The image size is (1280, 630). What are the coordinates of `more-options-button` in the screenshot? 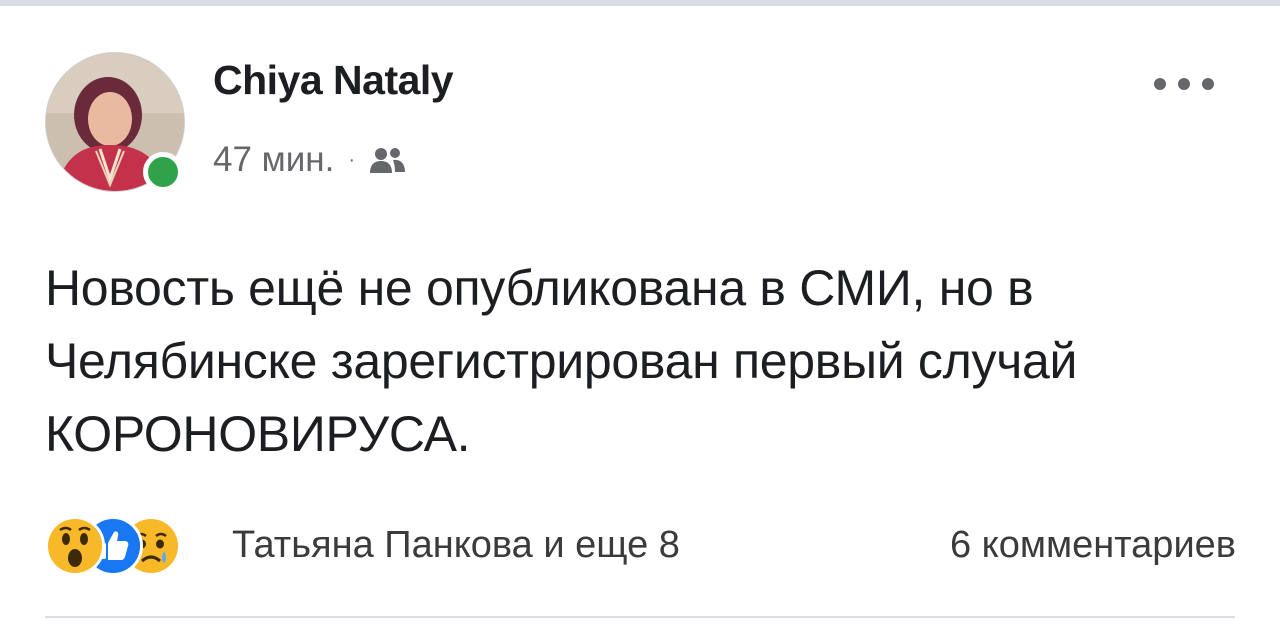 It's located at (1184, 84).